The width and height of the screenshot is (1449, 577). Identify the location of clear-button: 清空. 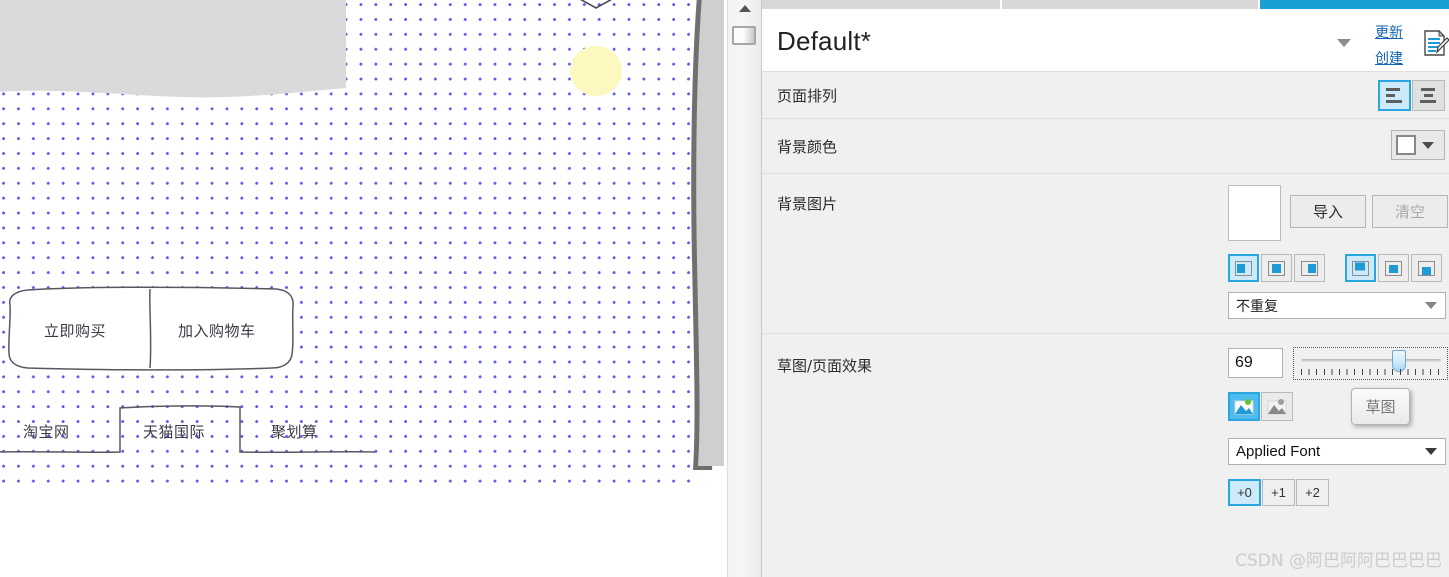
(1410, 211).